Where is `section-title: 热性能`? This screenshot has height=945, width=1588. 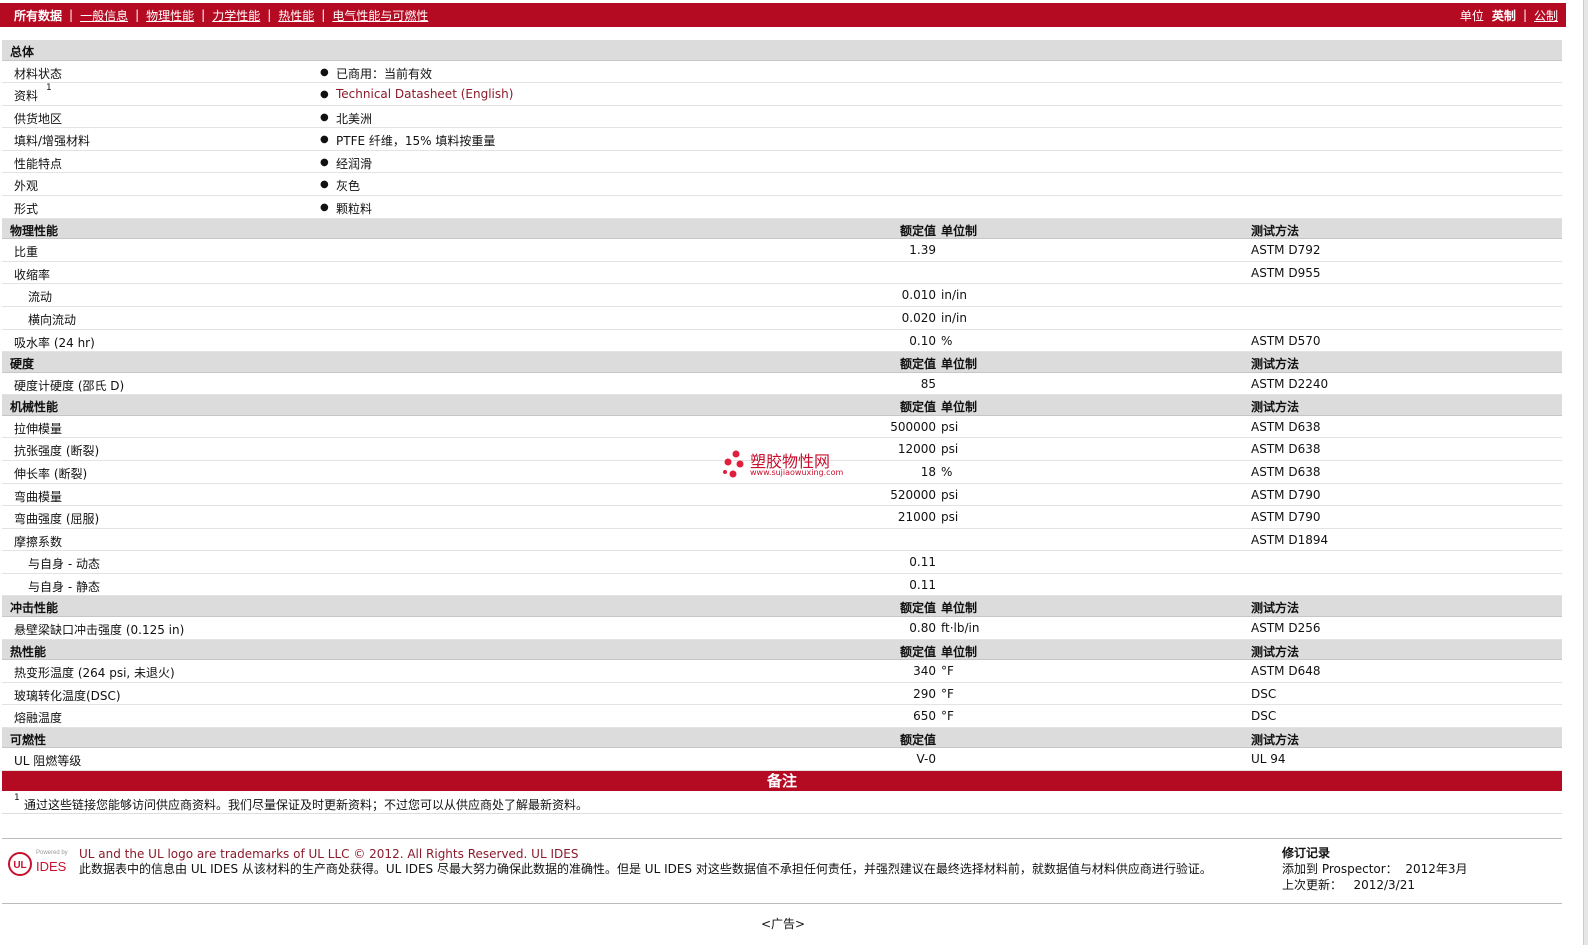
section-title: 热性能 is located at coordinates (28, 651).